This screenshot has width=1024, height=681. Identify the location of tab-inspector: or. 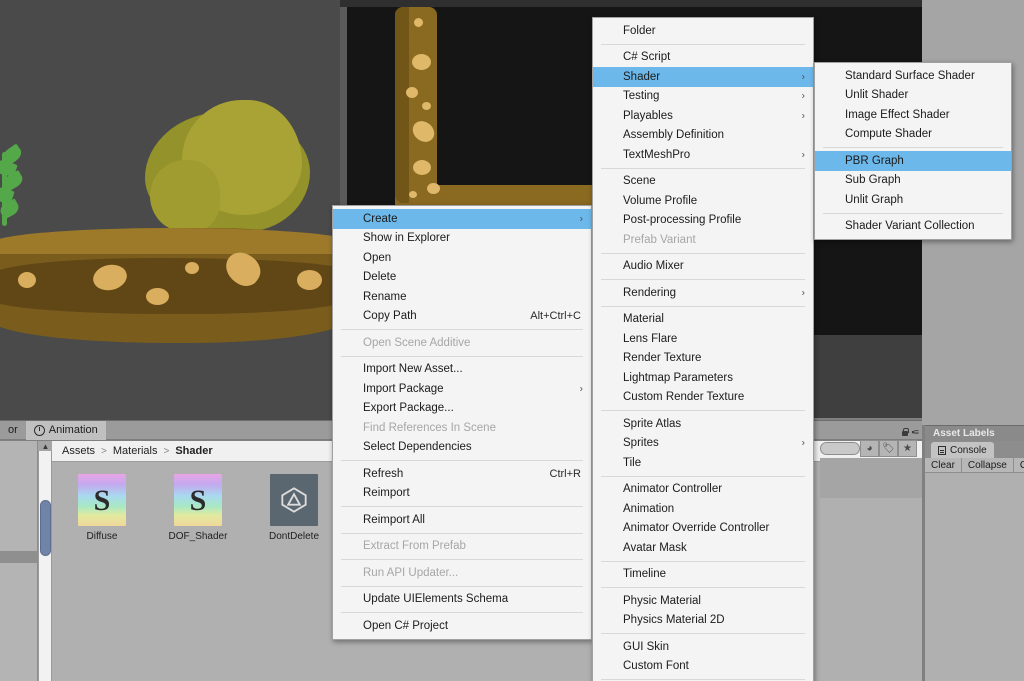
(13, 430).